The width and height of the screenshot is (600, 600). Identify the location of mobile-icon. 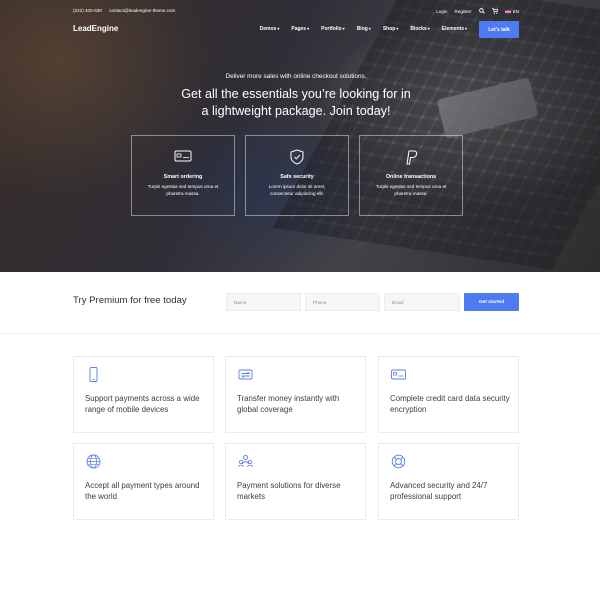
(93, 374).